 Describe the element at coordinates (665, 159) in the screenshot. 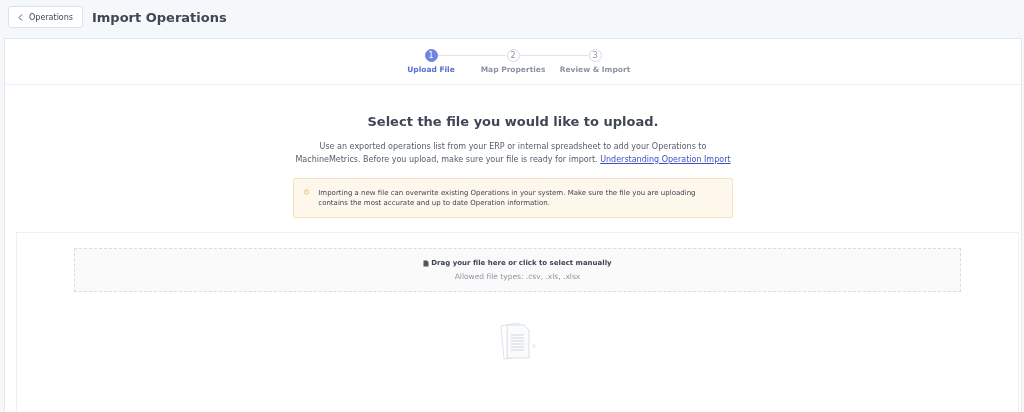

I see `help-link: Understanding Operation Import` at that location.